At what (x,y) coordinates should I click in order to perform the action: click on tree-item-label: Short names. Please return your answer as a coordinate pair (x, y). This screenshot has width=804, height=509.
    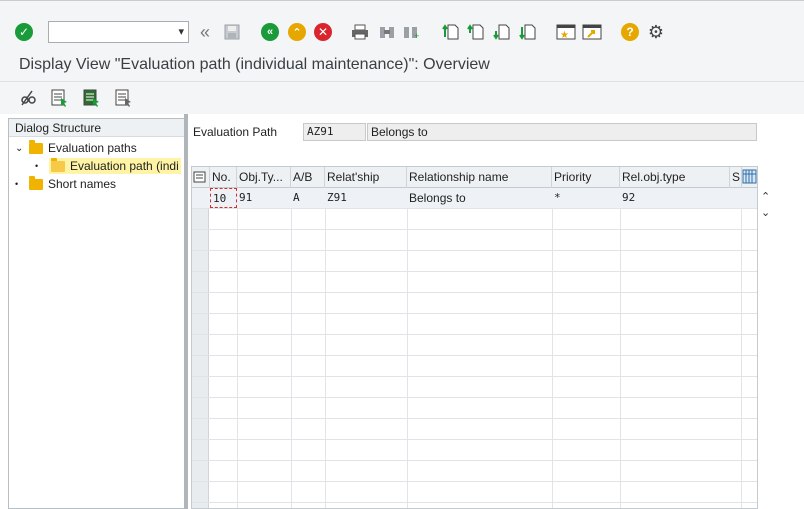
    Looking at the image, I should click on (82, 184).